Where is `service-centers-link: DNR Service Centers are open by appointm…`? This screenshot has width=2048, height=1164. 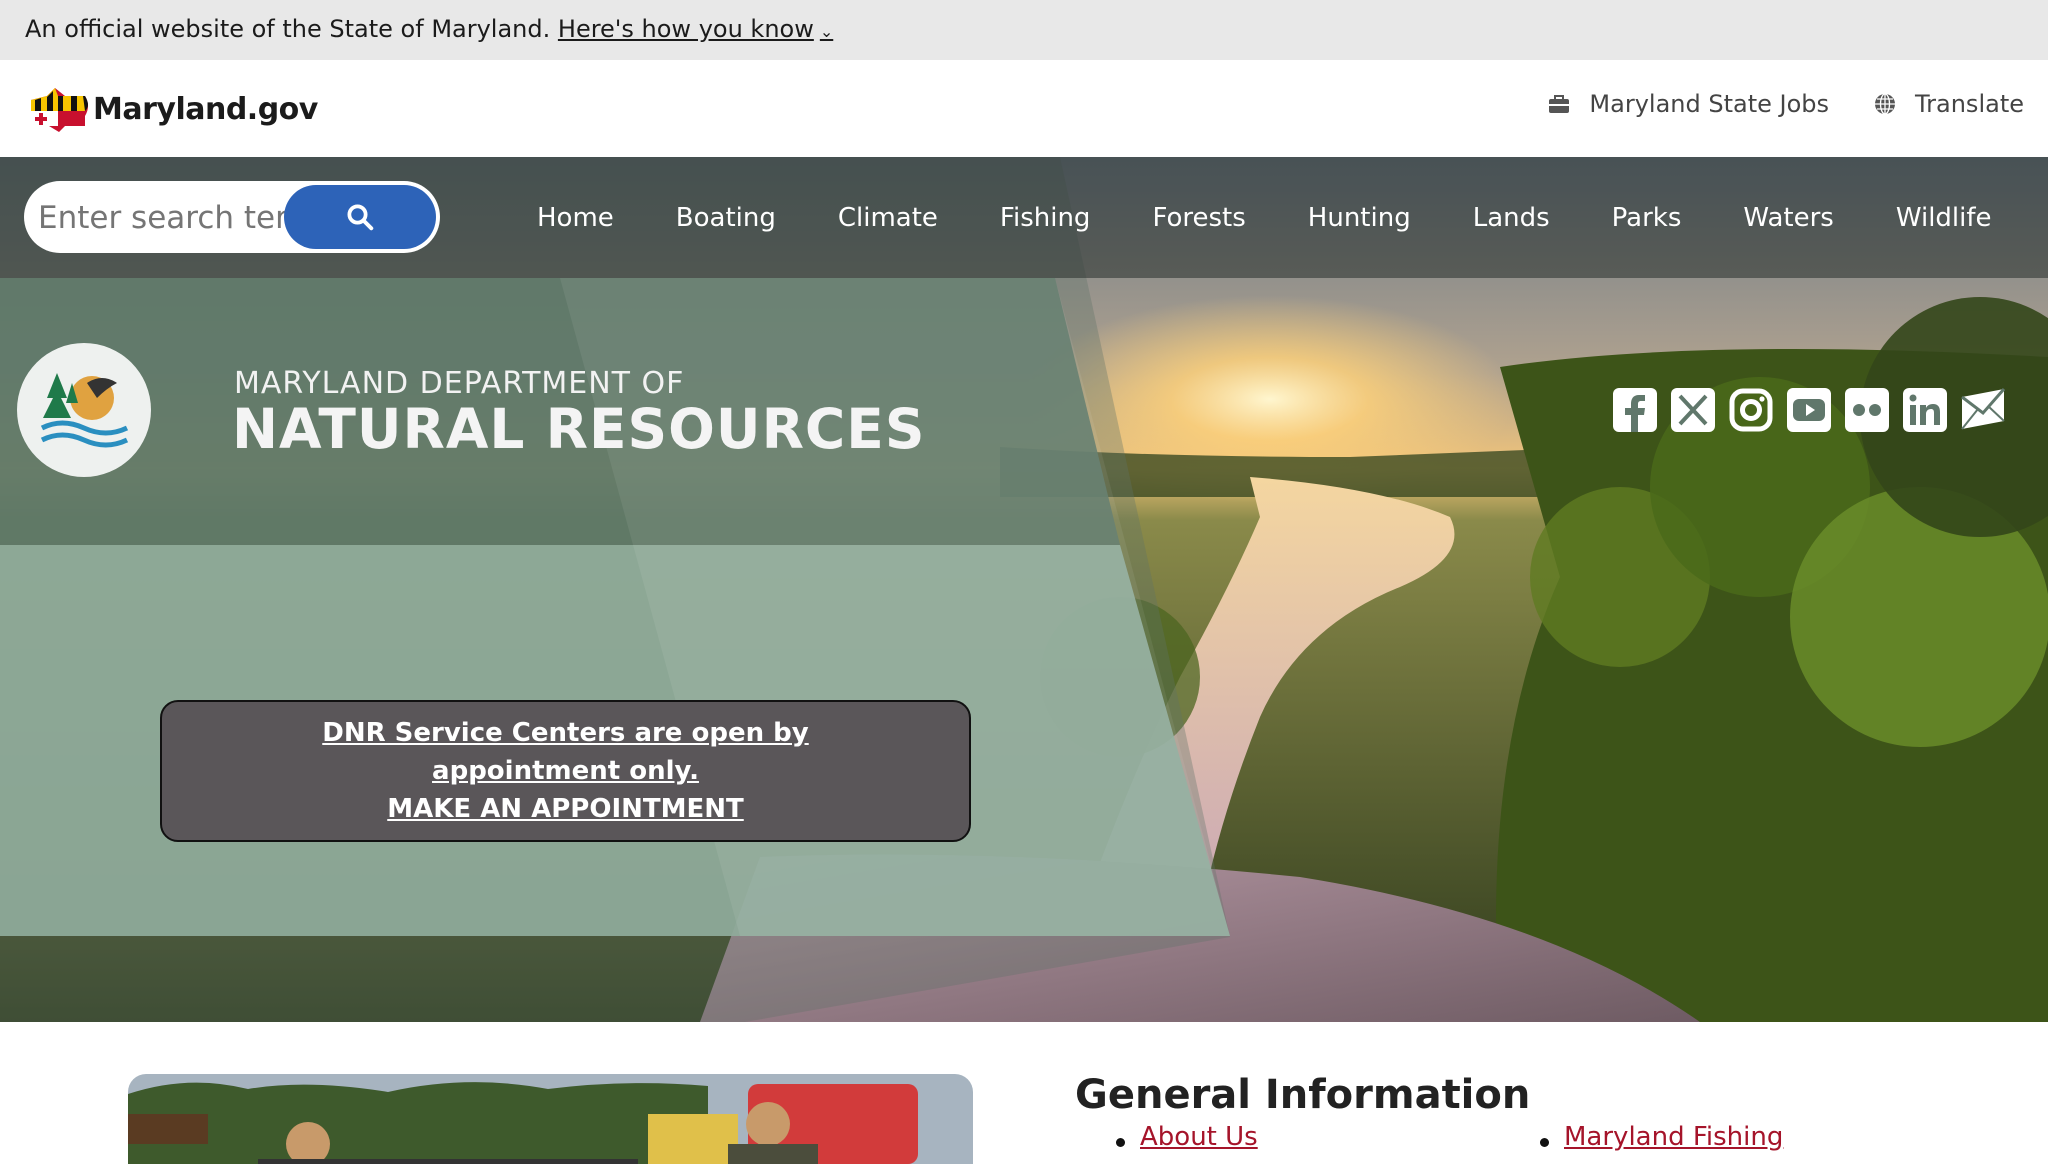 service-centers-link: DNR Service Centers are open by appointm… is located at coordinates (565, 752).